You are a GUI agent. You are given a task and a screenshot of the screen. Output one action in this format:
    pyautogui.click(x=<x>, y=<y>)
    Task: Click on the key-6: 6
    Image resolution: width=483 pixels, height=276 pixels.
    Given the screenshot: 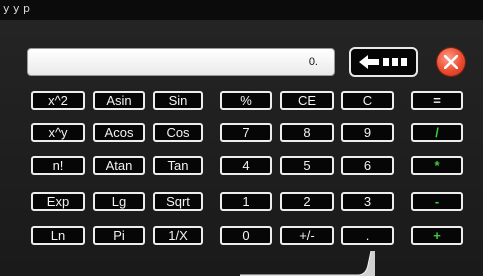 What is the action you would take?
    pyautogui.click(x=367, y=165)
    